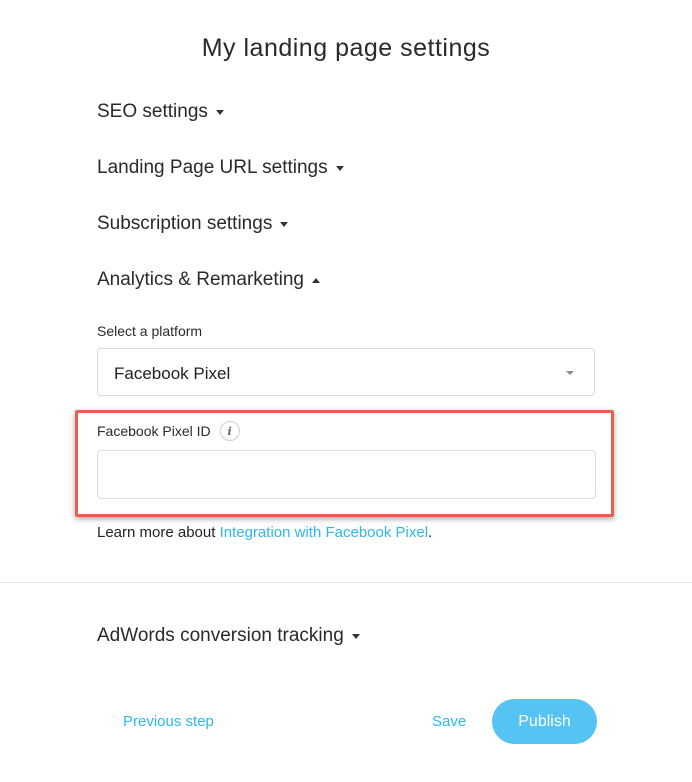  Describe the element at coordinates (229, 431) in the screenshot. I see `info-icon: i` at that location.